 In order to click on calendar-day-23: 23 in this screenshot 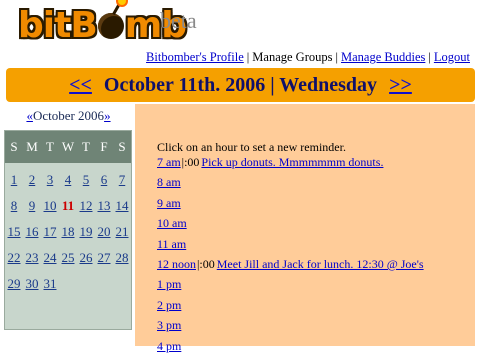, I will do `click(32, 257)`.